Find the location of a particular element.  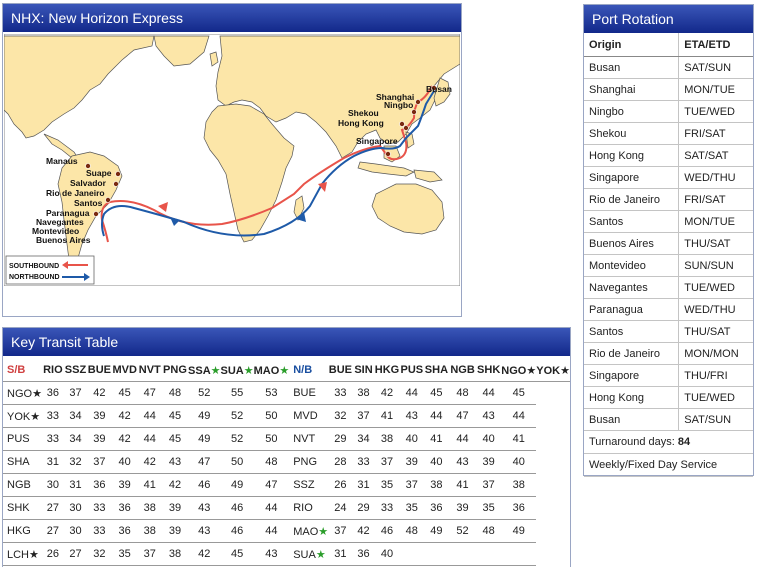

rotation-origin: Navegantes is located at coordinates (631, 287).